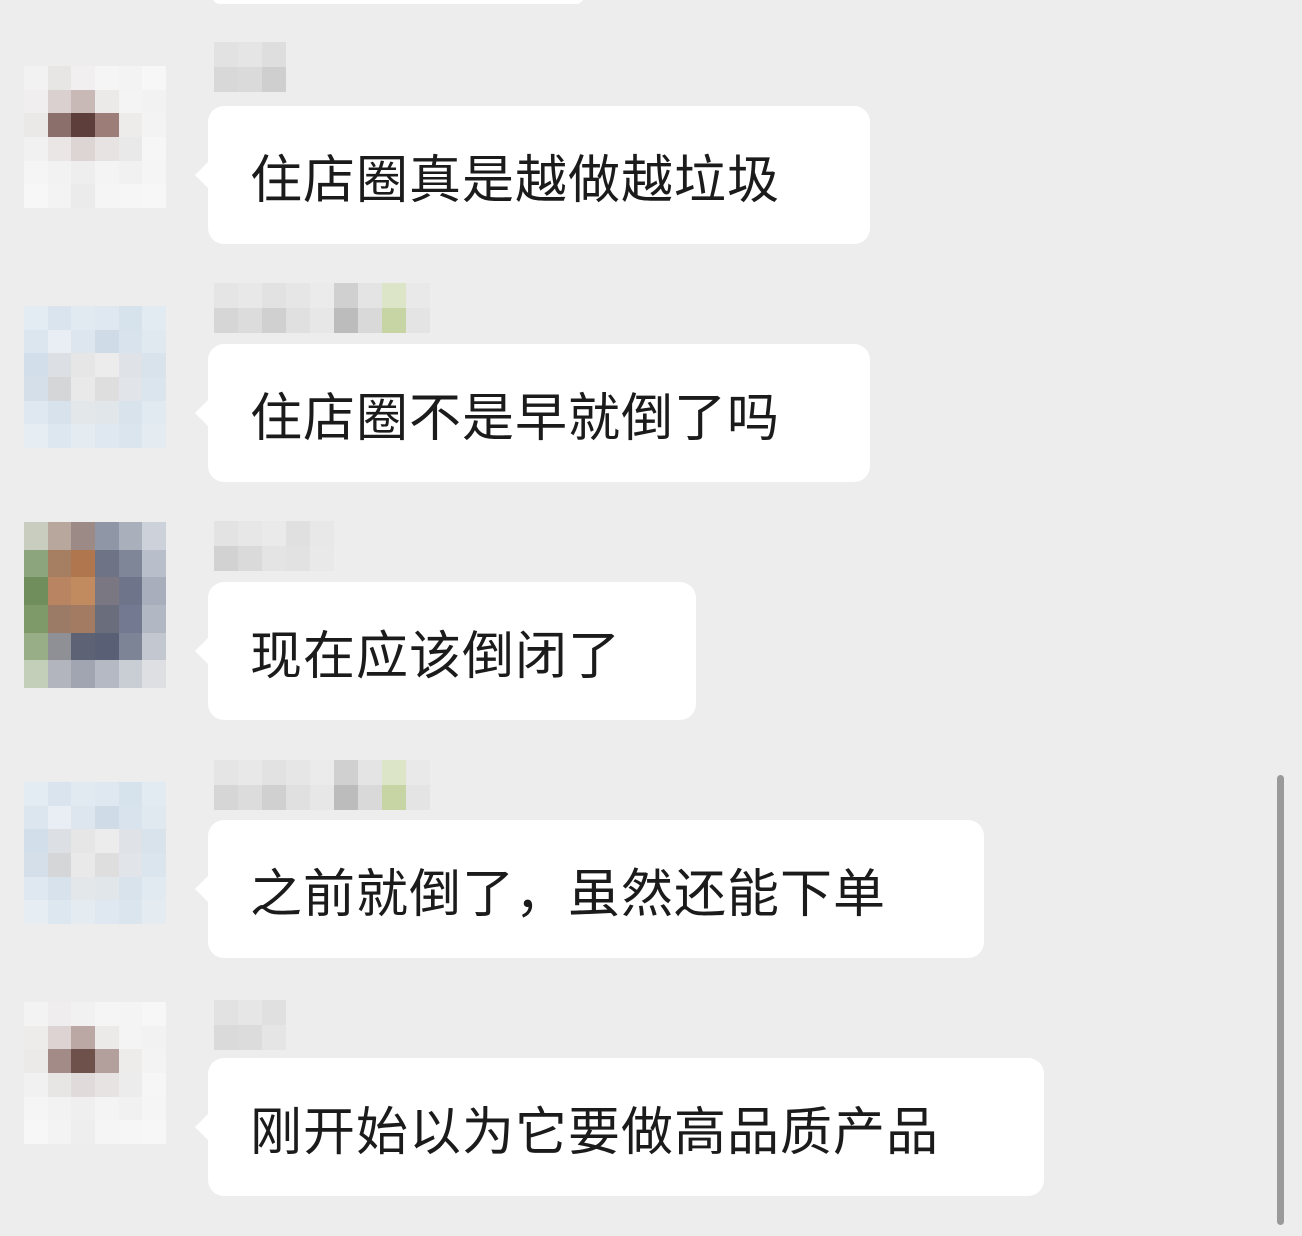 The image size is (1302, 1236). I want to click on message-text: 住店圈真是越做越垃圾, so click(515, 180).